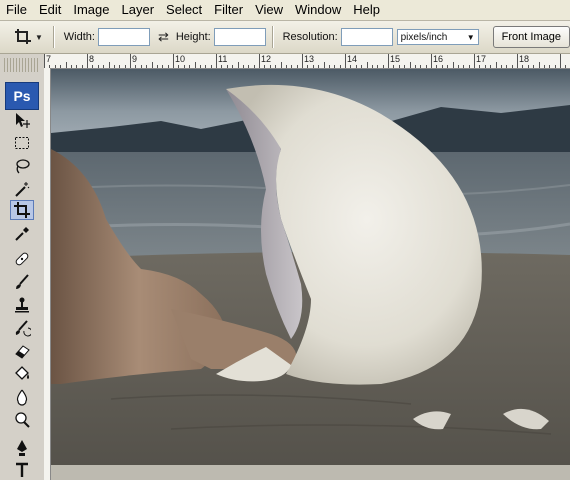 The height and width of the screenshot is (480, 570). I want to click on swap-icon: ⇄, so click(163, 37).